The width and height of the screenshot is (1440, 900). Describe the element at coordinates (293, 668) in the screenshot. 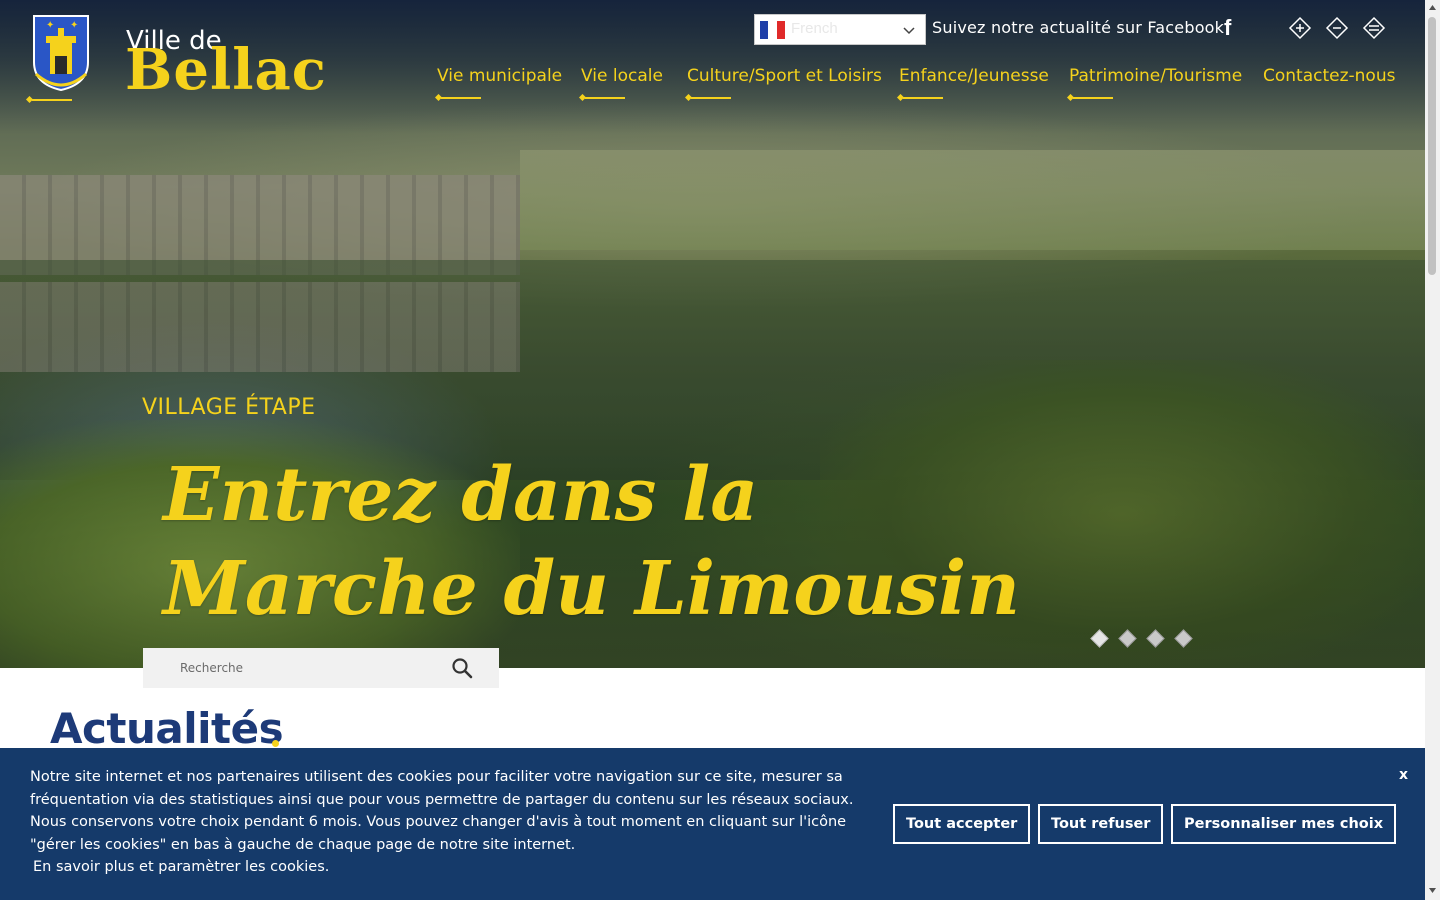

I see `search-input` at that location.